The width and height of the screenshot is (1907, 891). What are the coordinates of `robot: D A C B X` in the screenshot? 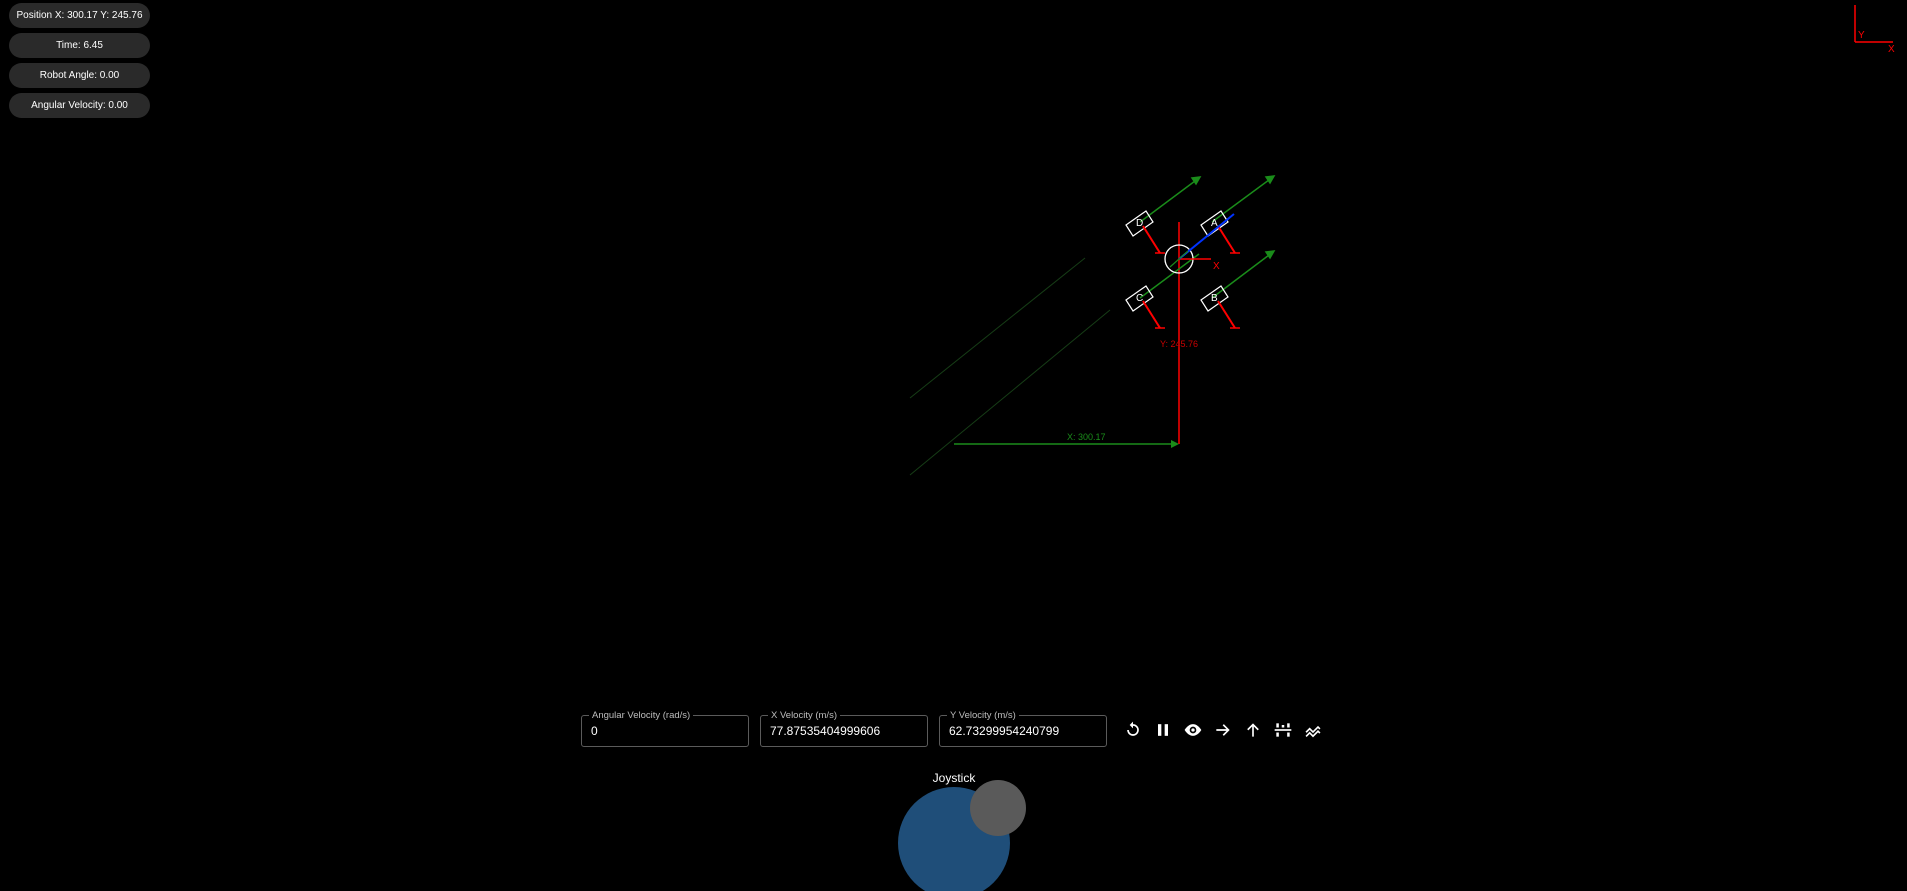 It's located at (1182, 269).